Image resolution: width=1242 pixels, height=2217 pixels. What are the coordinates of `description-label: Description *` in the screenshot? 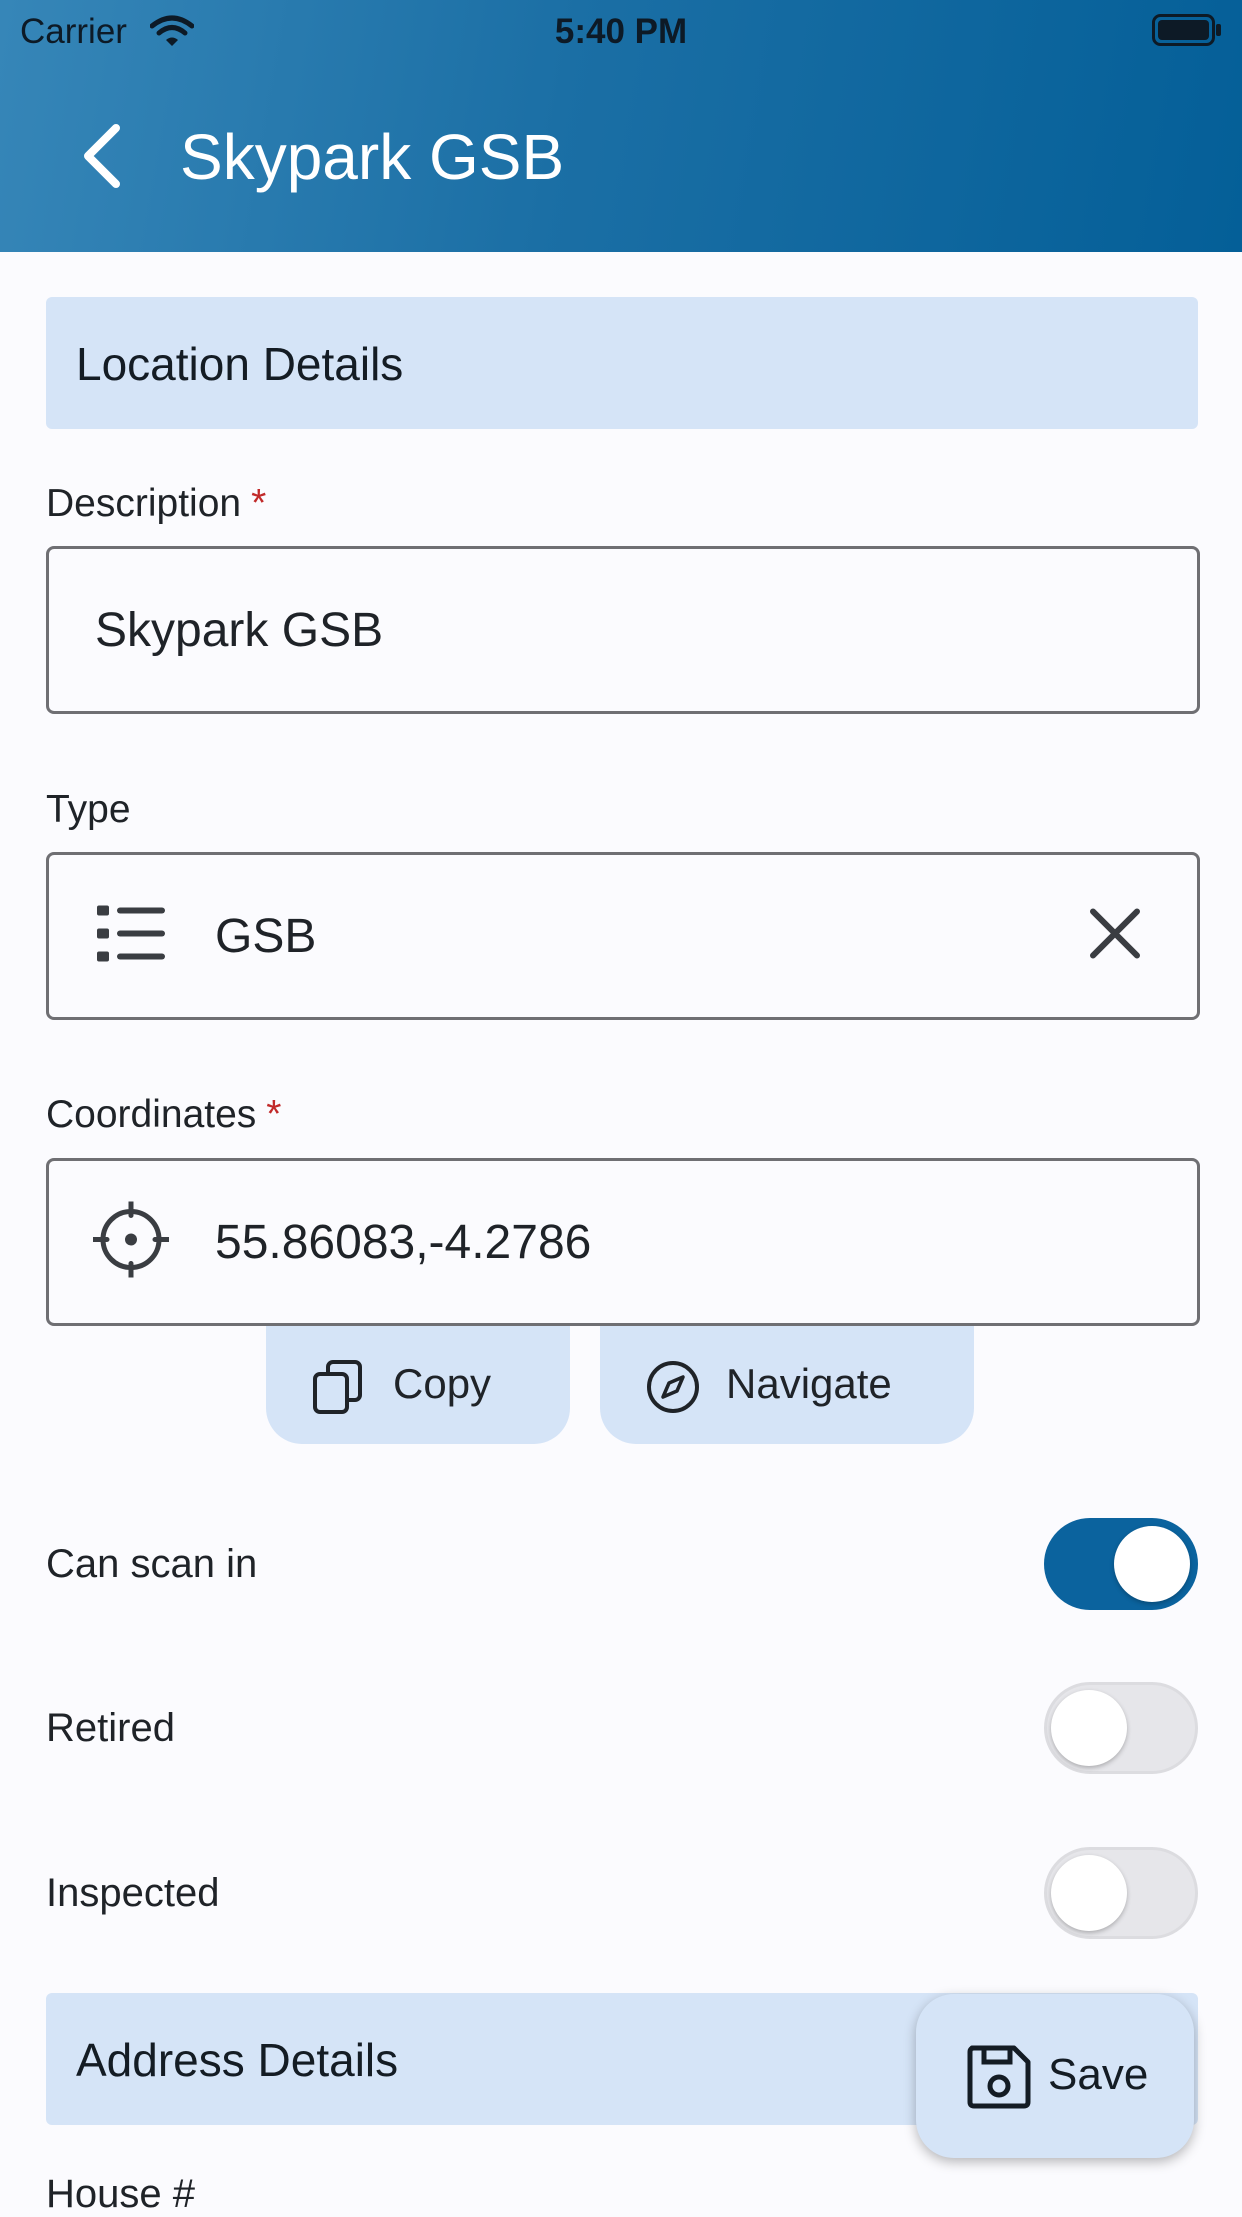 It's located at (156, 504).